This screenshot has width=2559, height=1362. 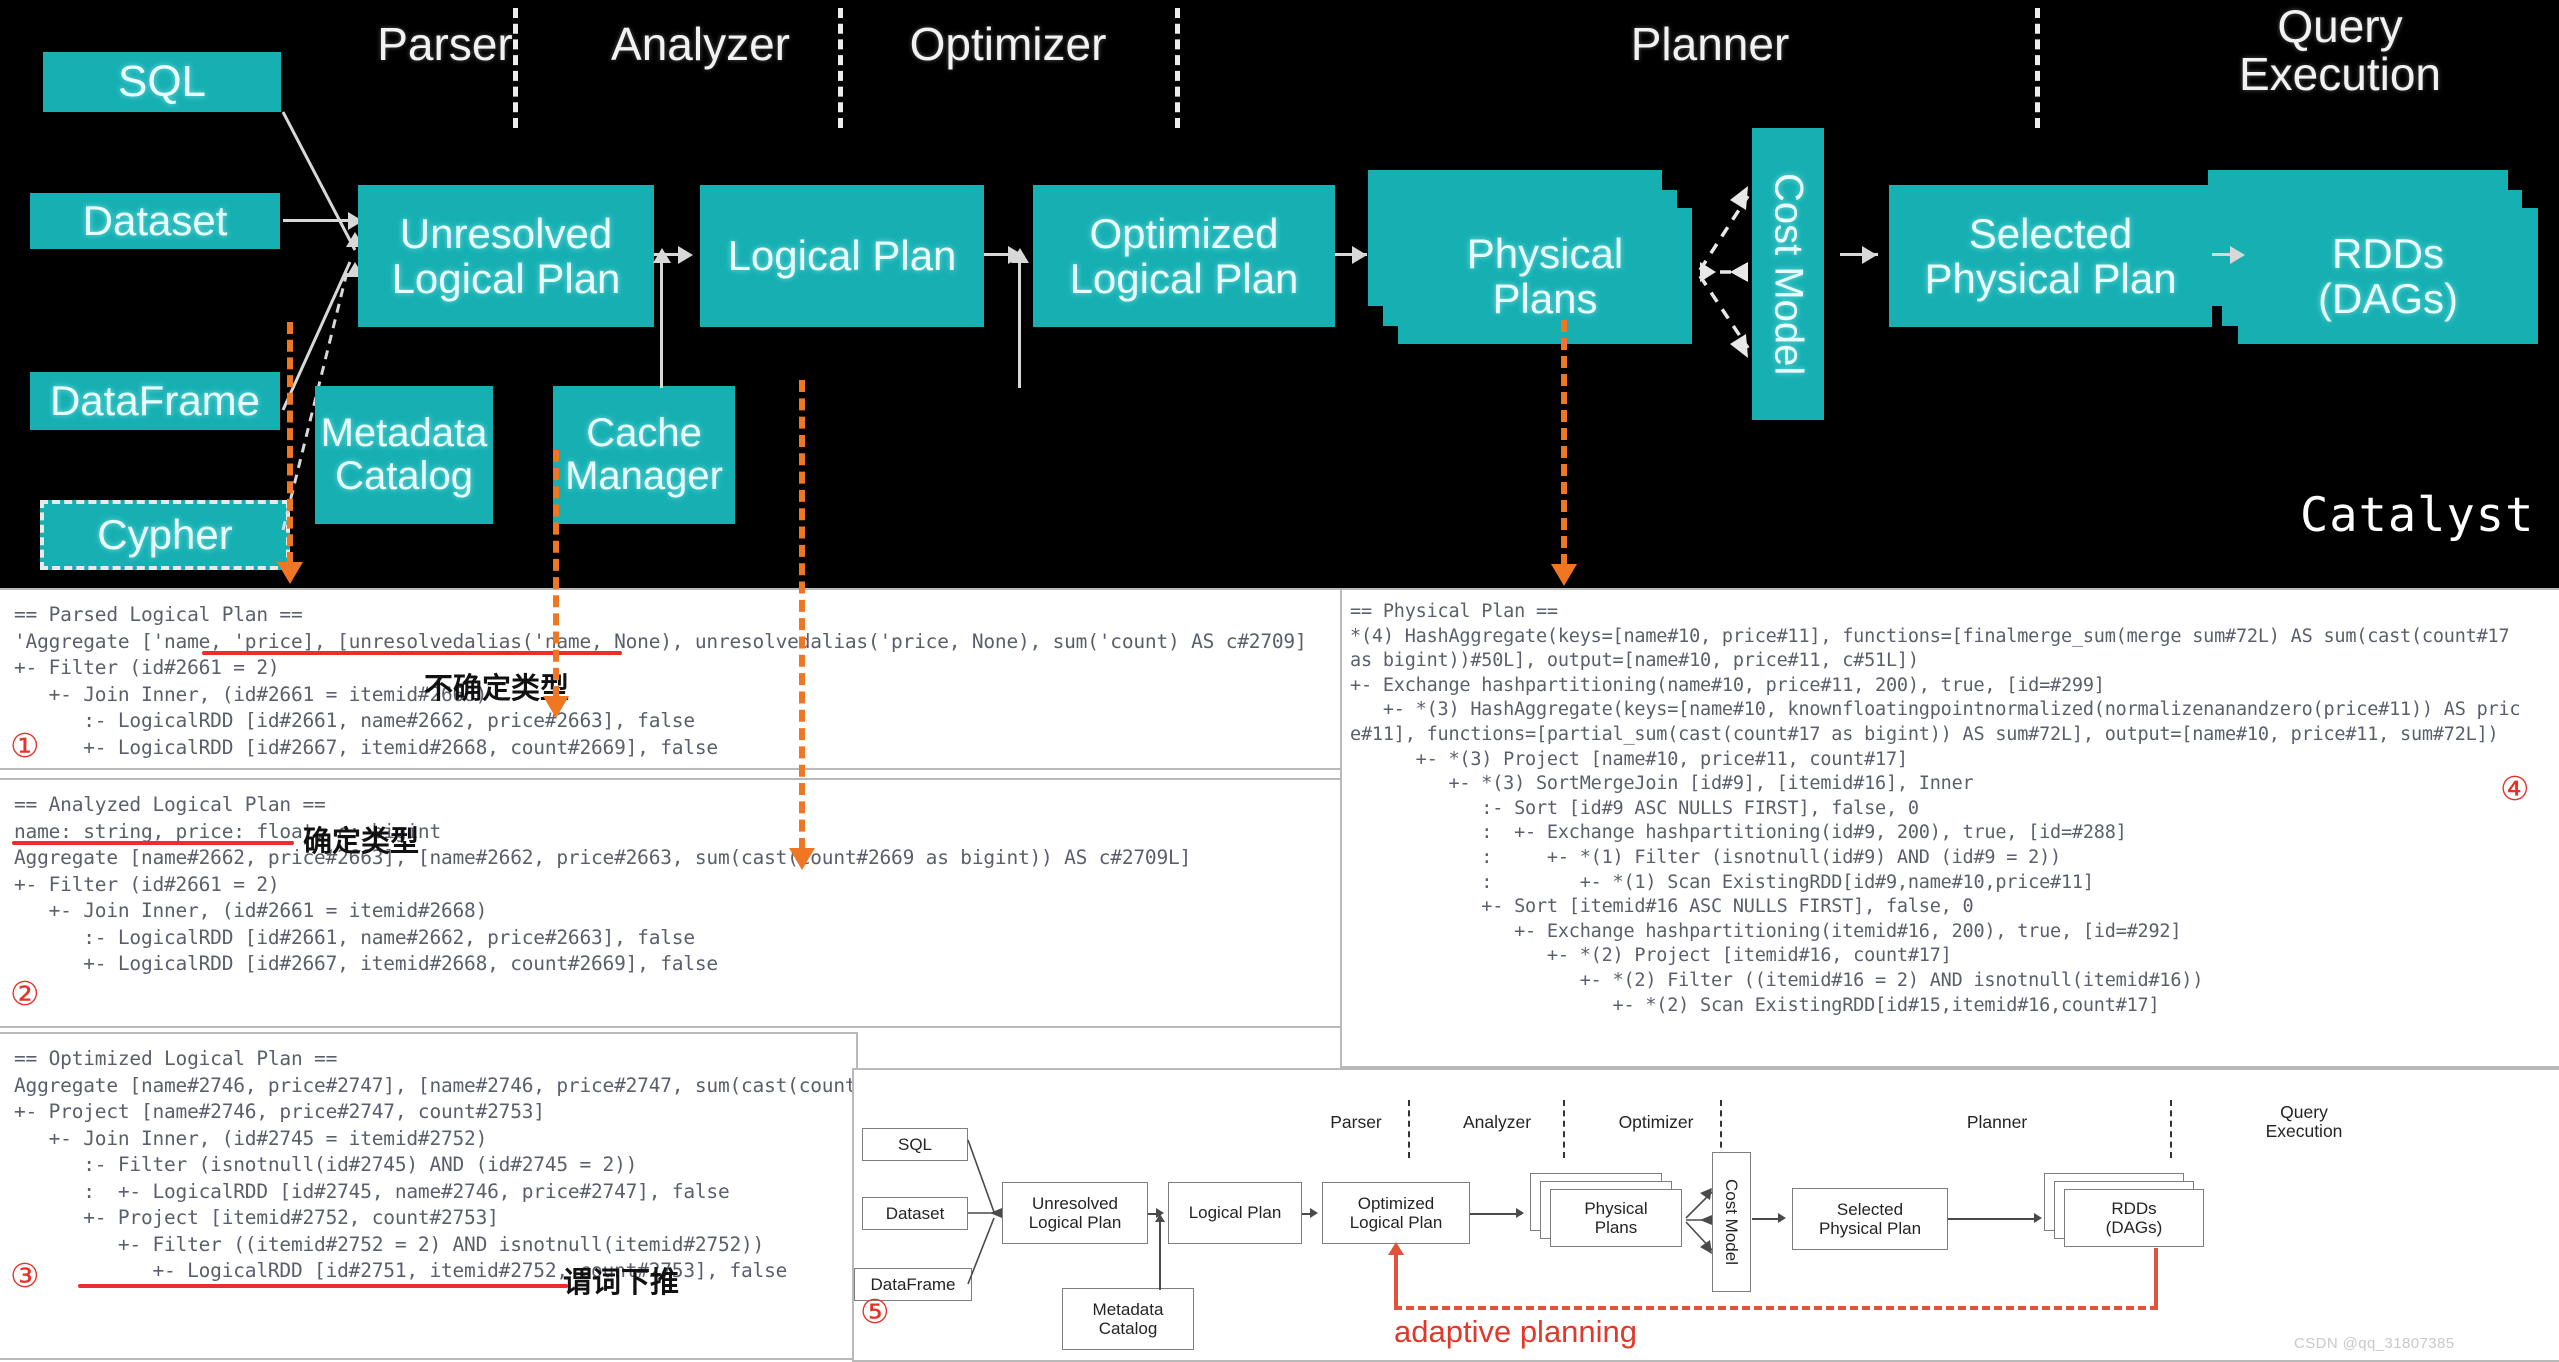 I want to click on metadata-catalog-line, so click(x=661, y=325).